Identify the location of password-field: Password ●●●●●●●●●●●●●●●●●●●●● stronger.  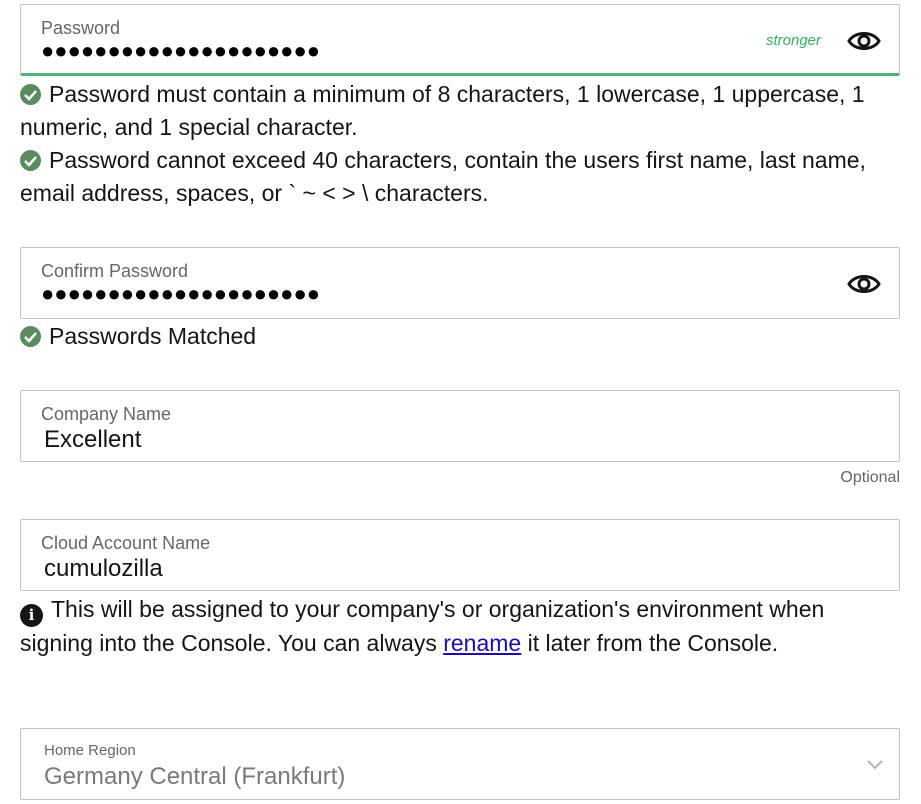
(460, 40).